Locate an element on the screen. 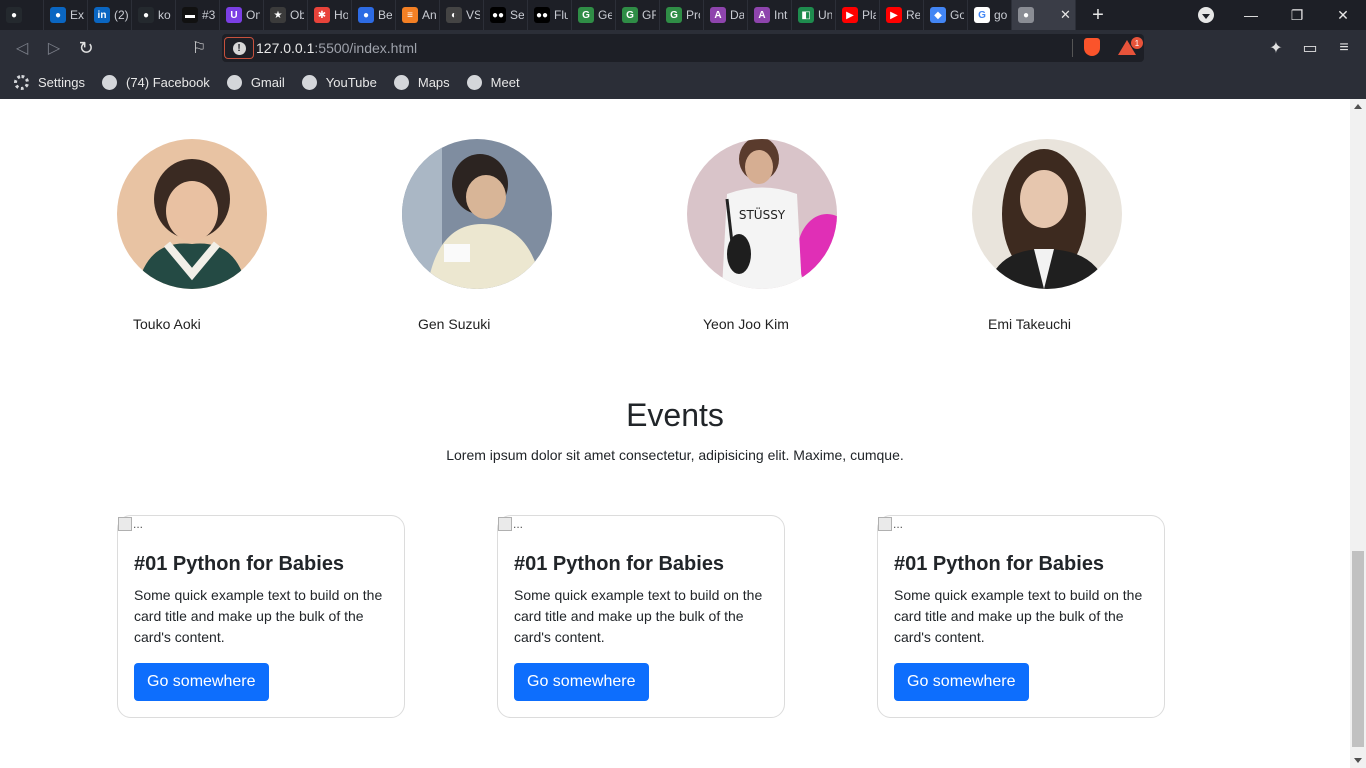  bookmark-icon: ⚐ is located at coordinates (199, 48).